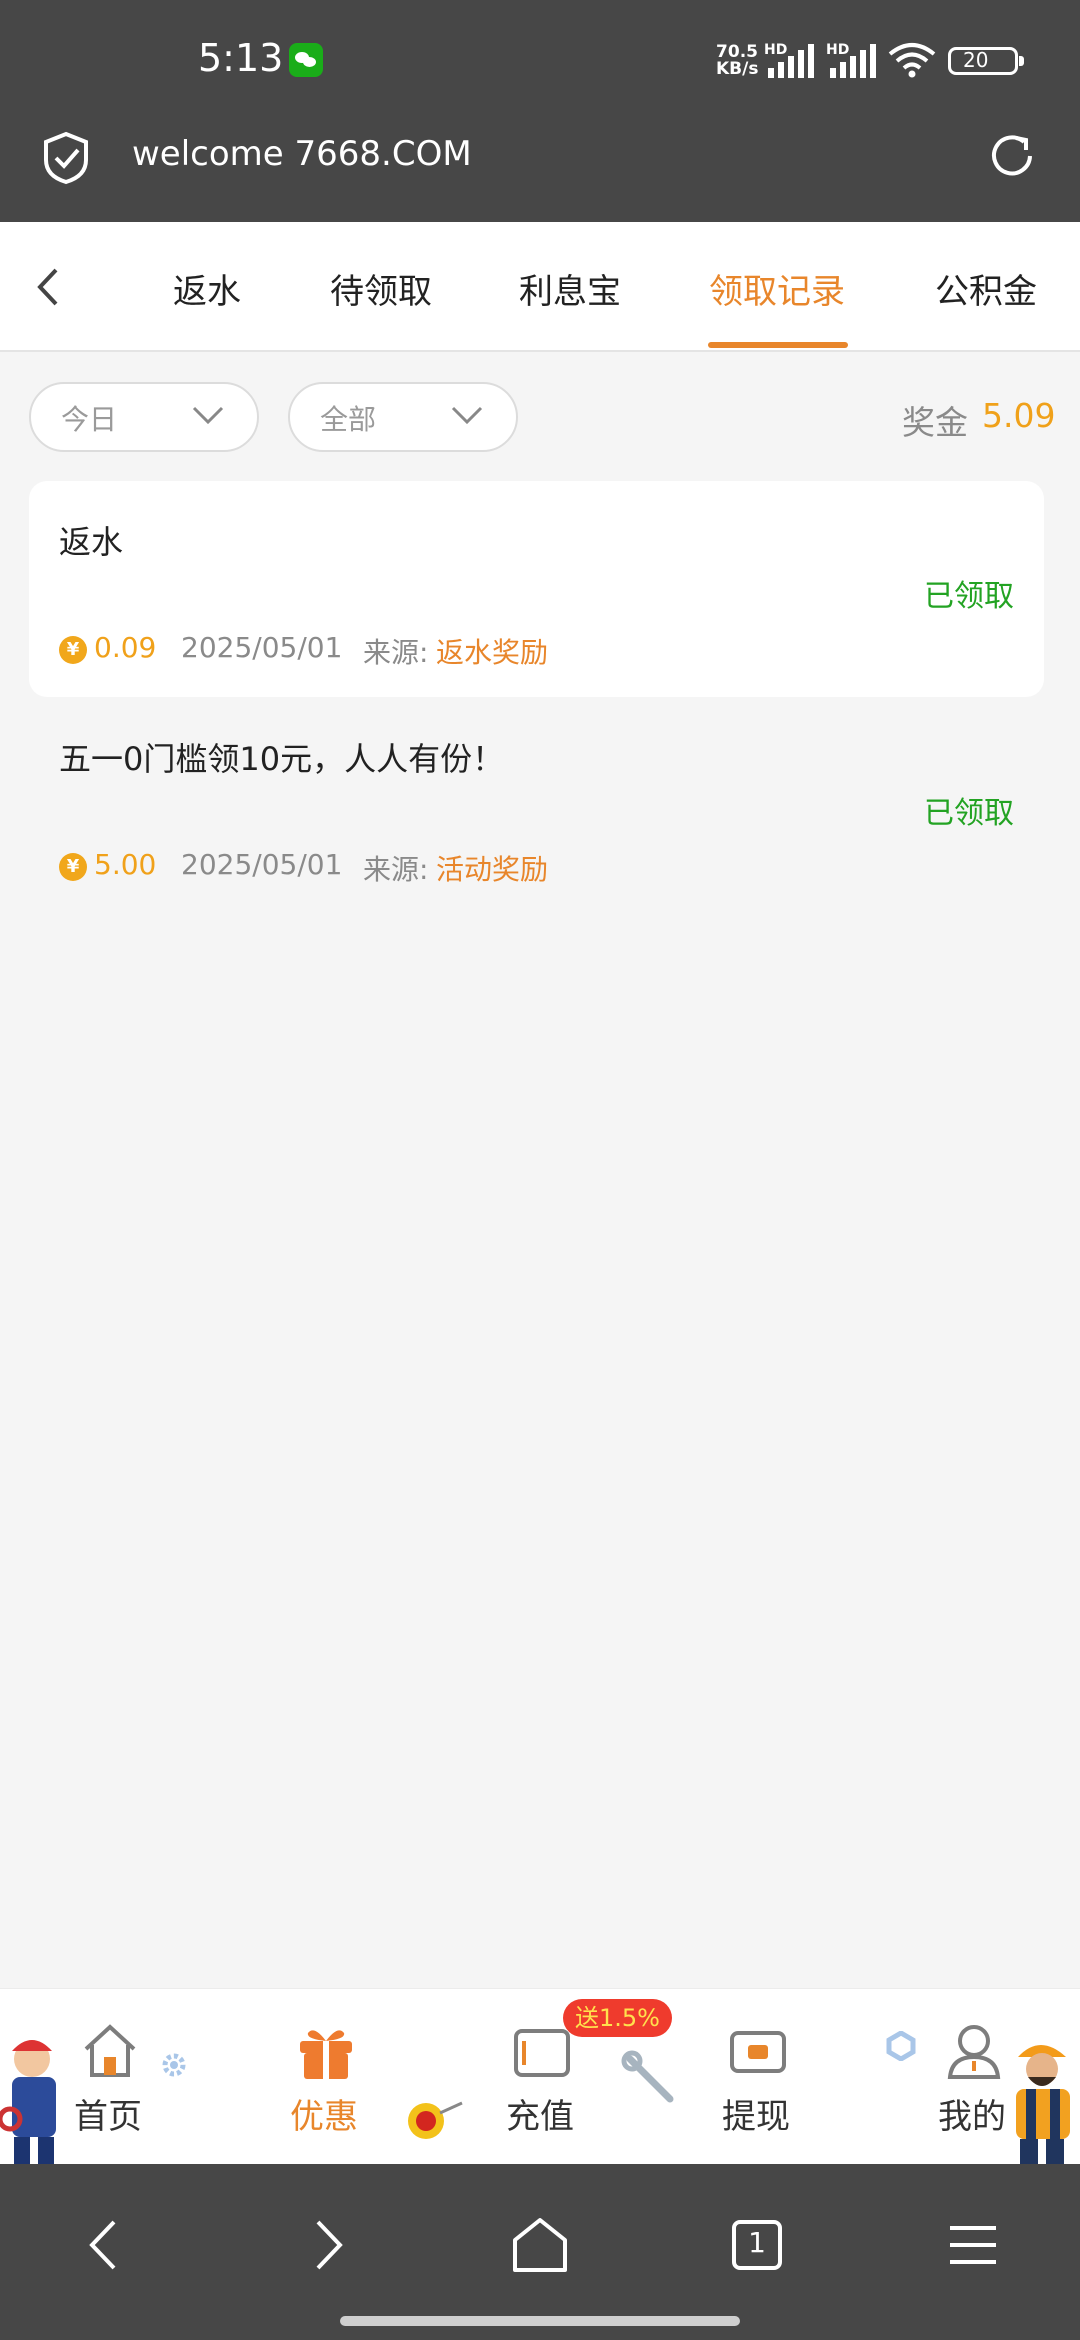 The width and height of the screenshot is (1080, 2340). What do you see at coordinates (1019, 415) in the screenshot?
I see `bonus-total: 5.09` at bounding box center [1019, 415].